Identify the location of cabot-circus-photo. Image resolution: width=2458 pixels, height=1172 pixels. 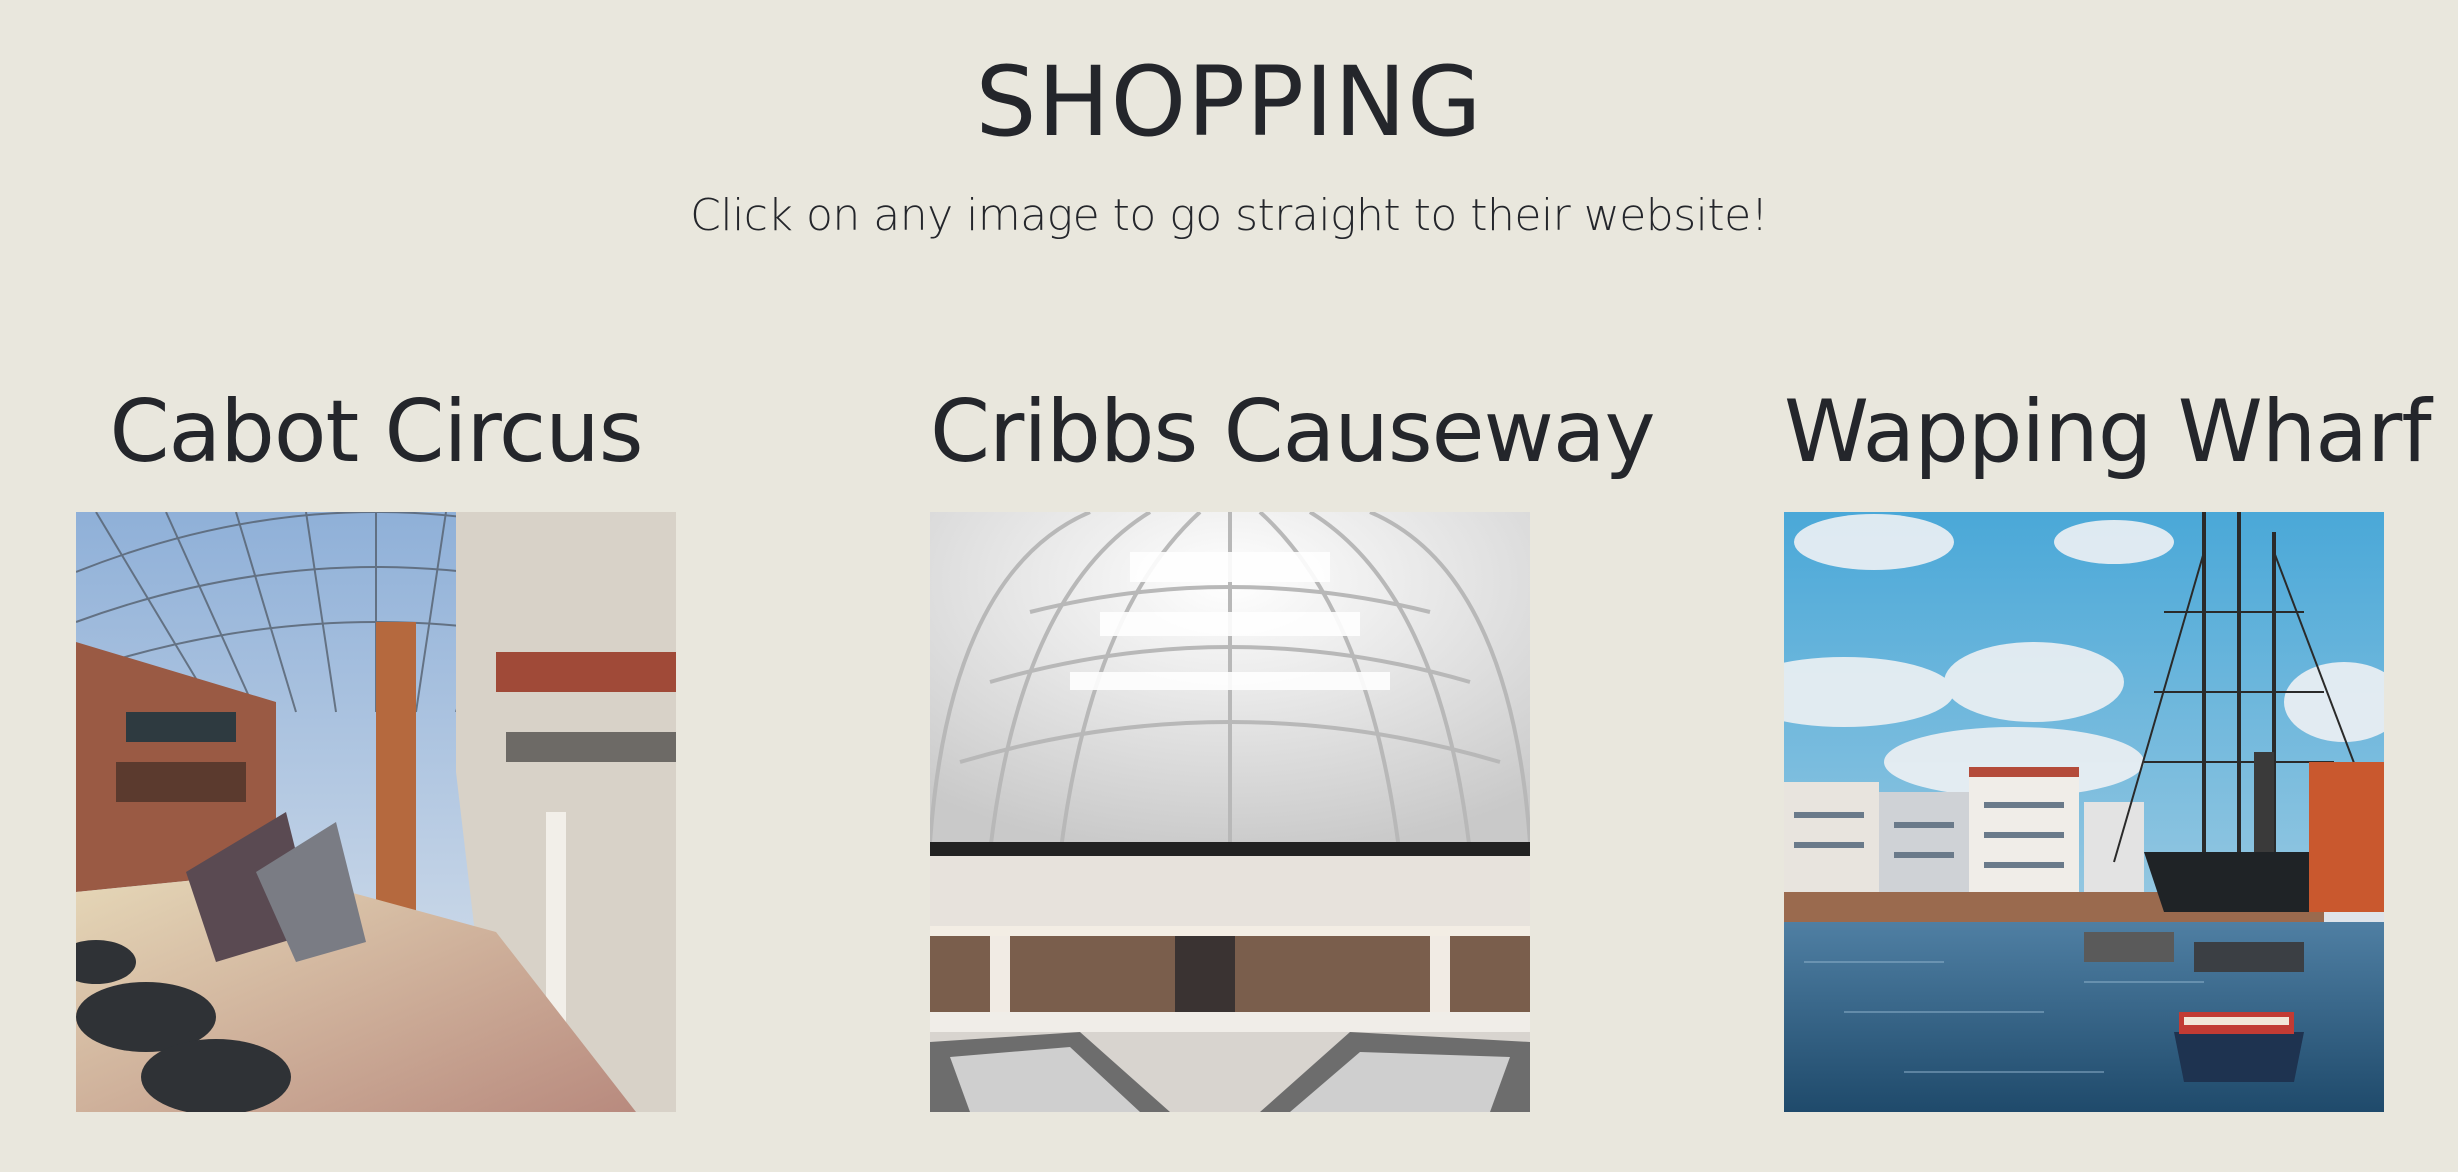
(376, 812).